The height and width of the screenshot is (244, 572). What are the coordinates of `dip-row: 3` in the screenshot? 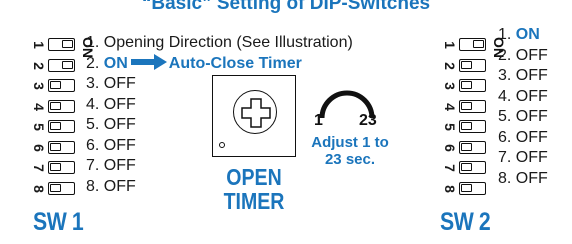 It's located at (56, 86).